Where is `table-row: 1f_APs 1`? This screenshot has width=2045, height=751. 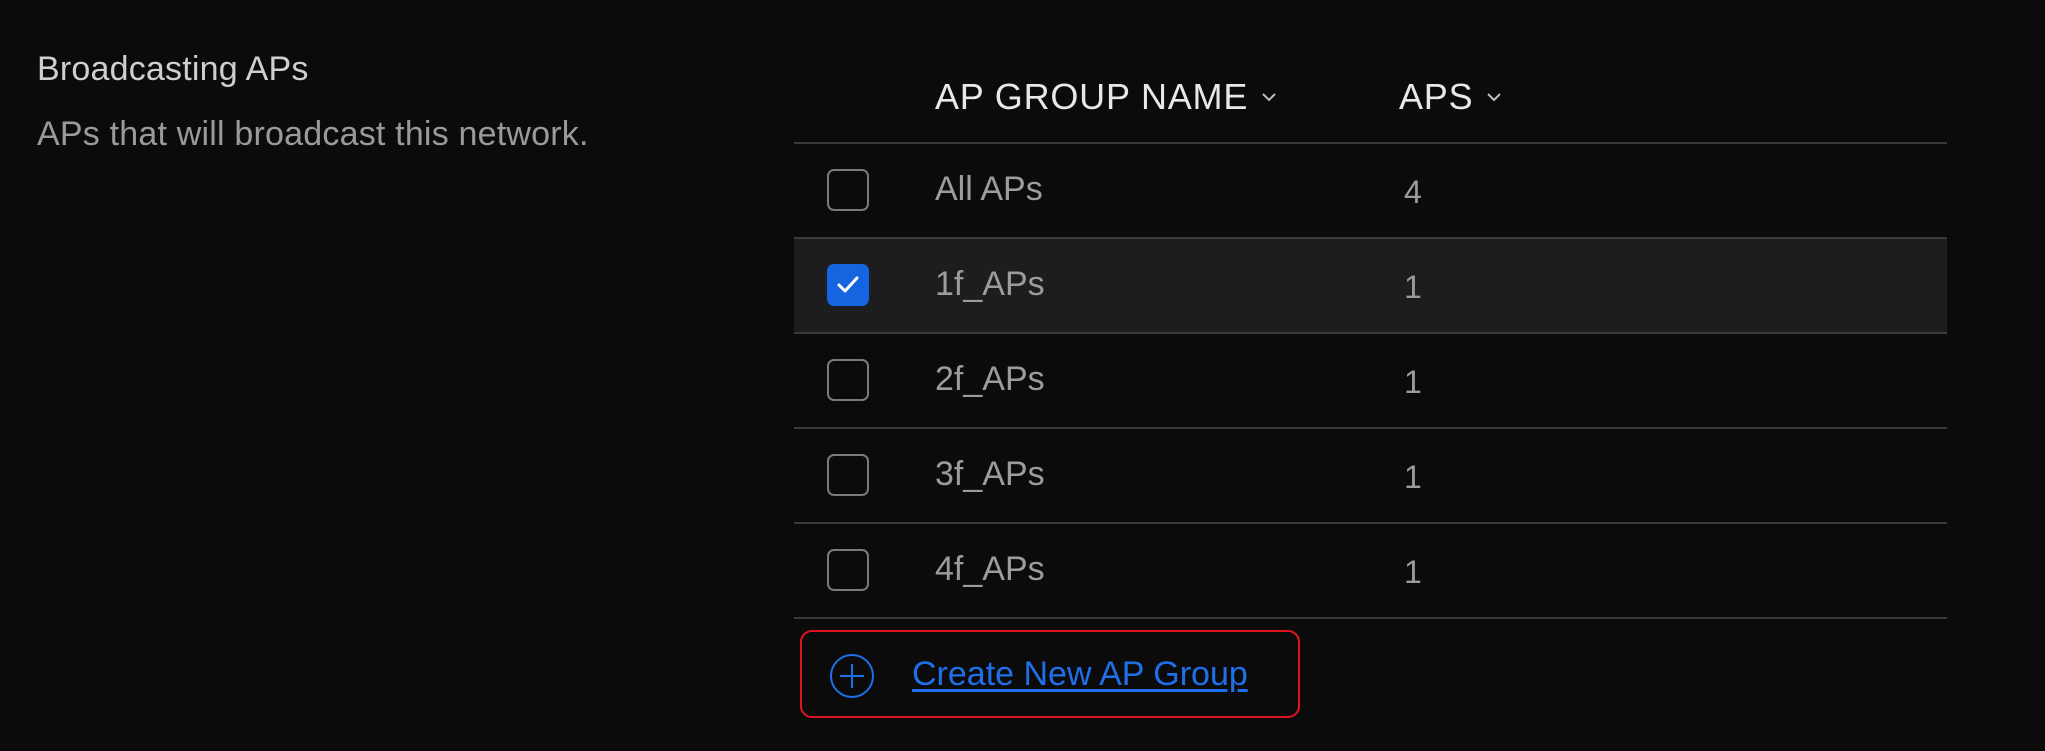
table-row: 1f_APs 1 is located at coordinates (1370, 286).